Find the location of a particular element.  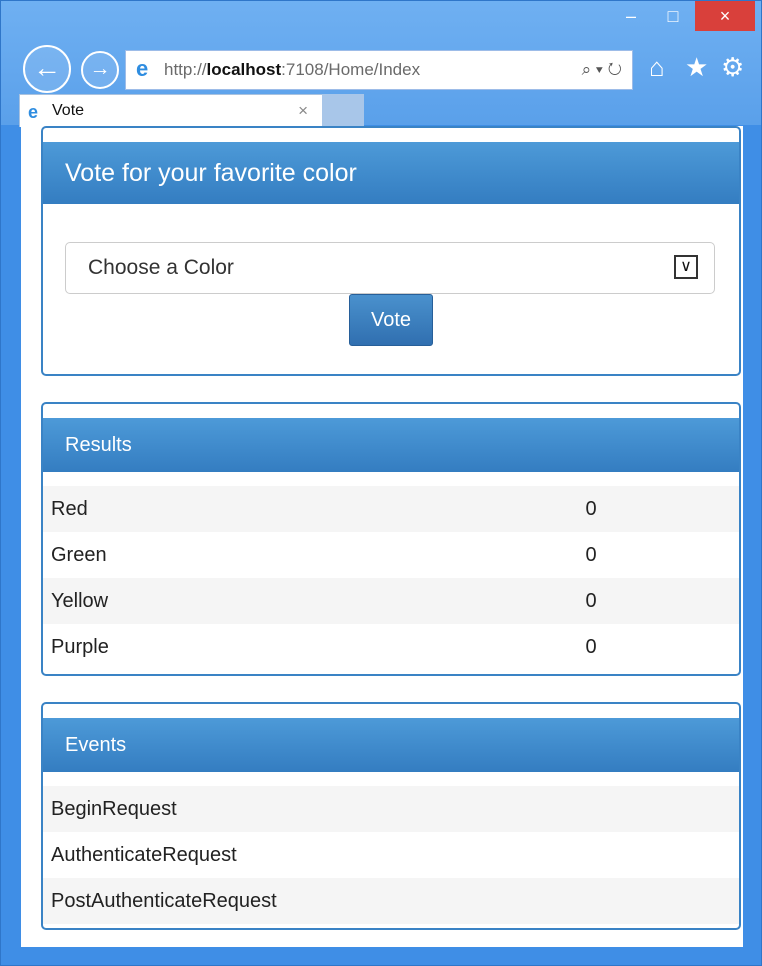

home-icon: ⌂ is located at coordinates (657, 67).